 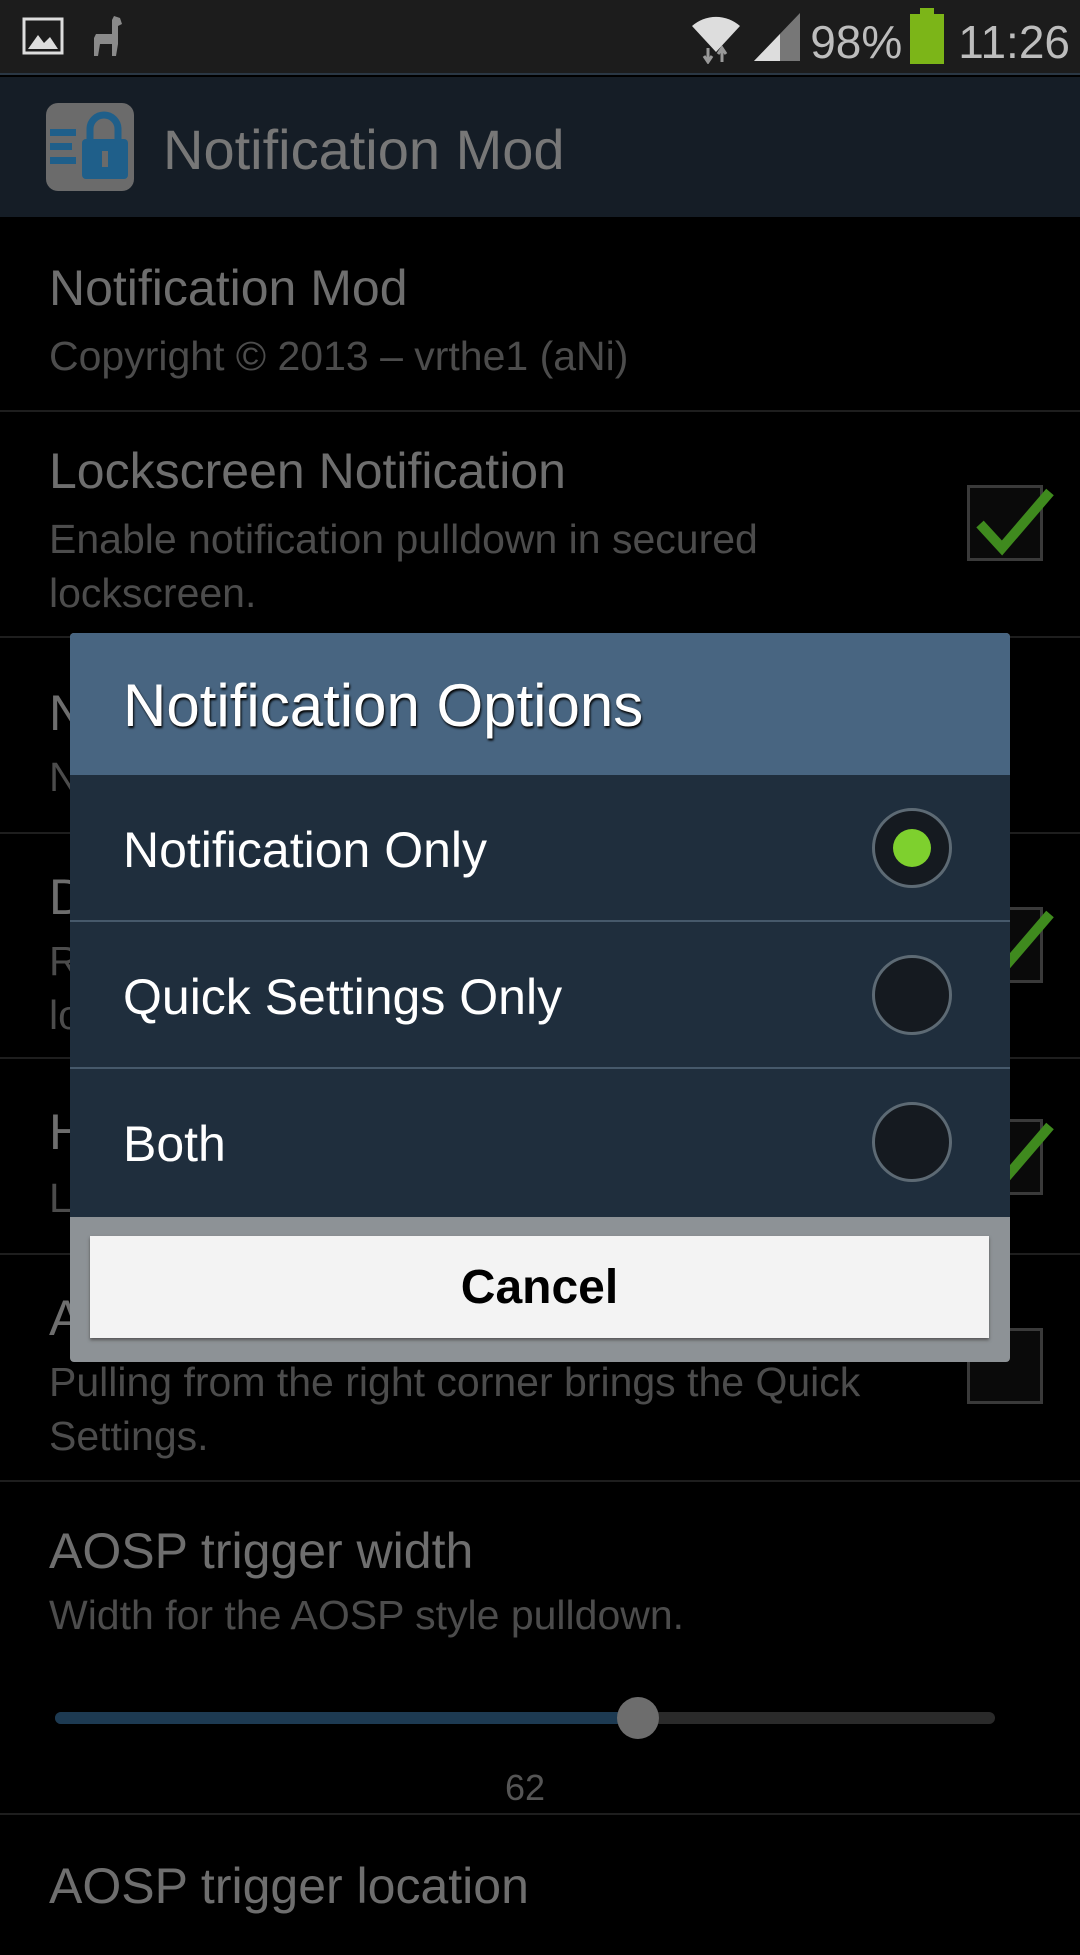 I want to click on pref-aosp-trigger-location: AOSP trigger location, so click(x=540, y=1885).